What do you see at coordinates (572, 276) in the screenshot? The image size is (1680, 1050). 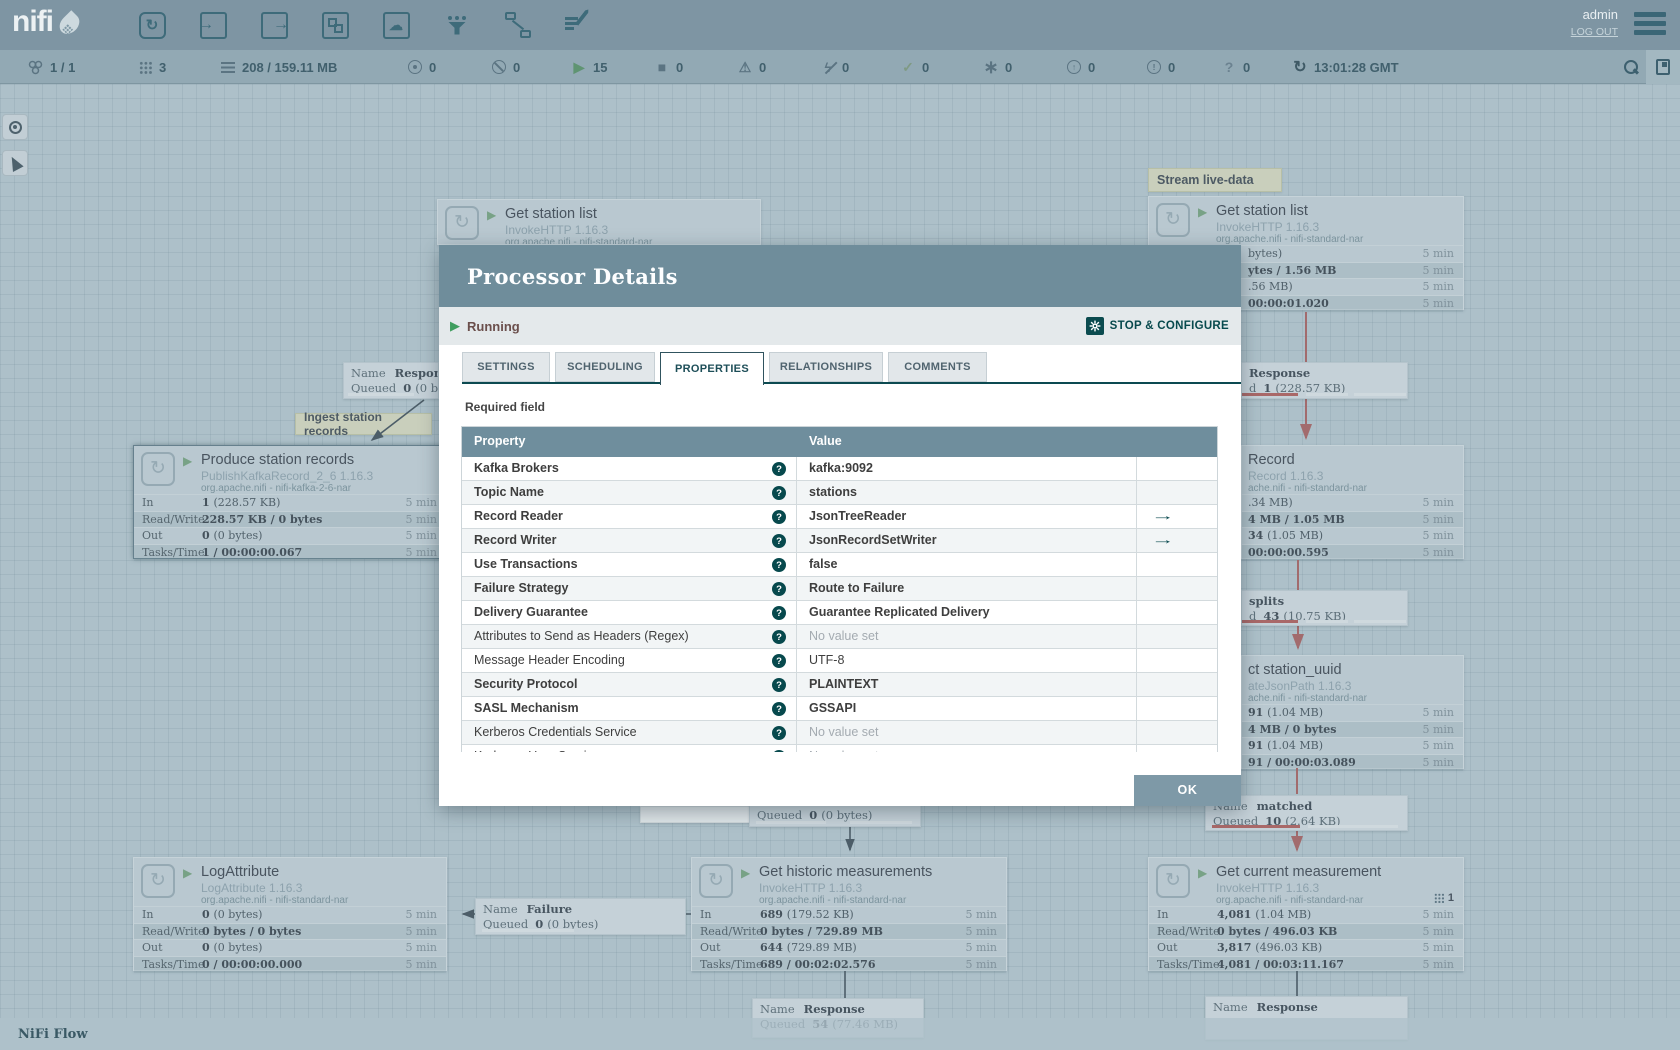 I see `dialog-title: Processor Details` at bounding box center [572, 276].